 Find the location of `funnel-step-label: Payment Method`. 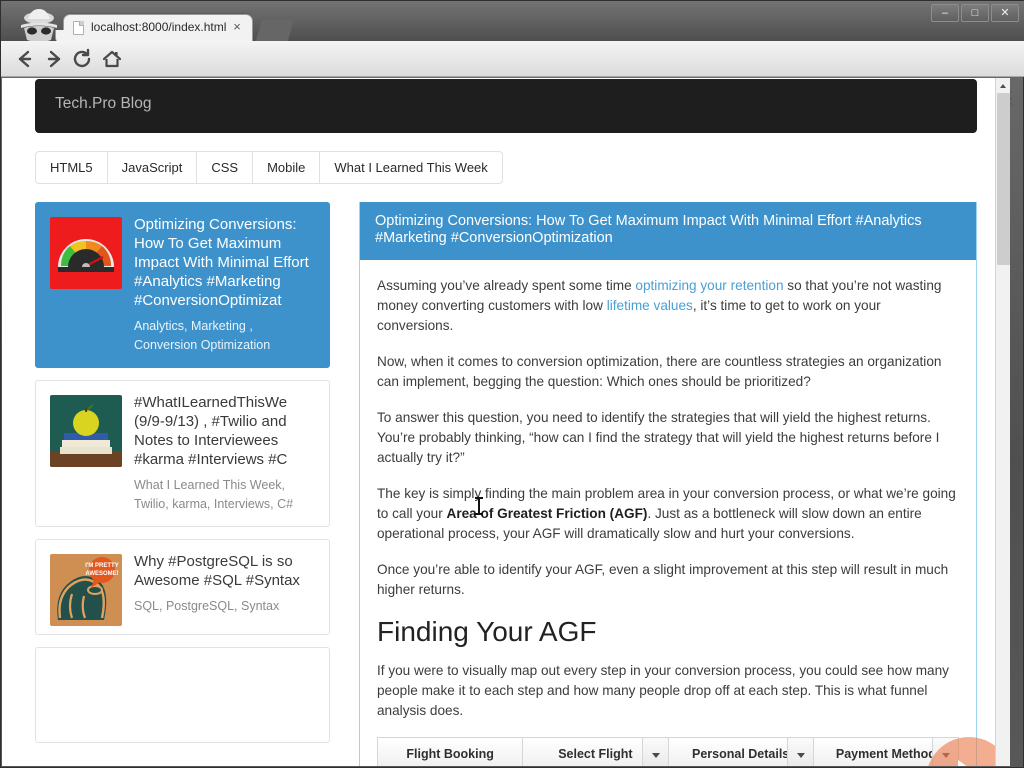

funnel-step-label: Payment Method is located at coordinates (885, 754).